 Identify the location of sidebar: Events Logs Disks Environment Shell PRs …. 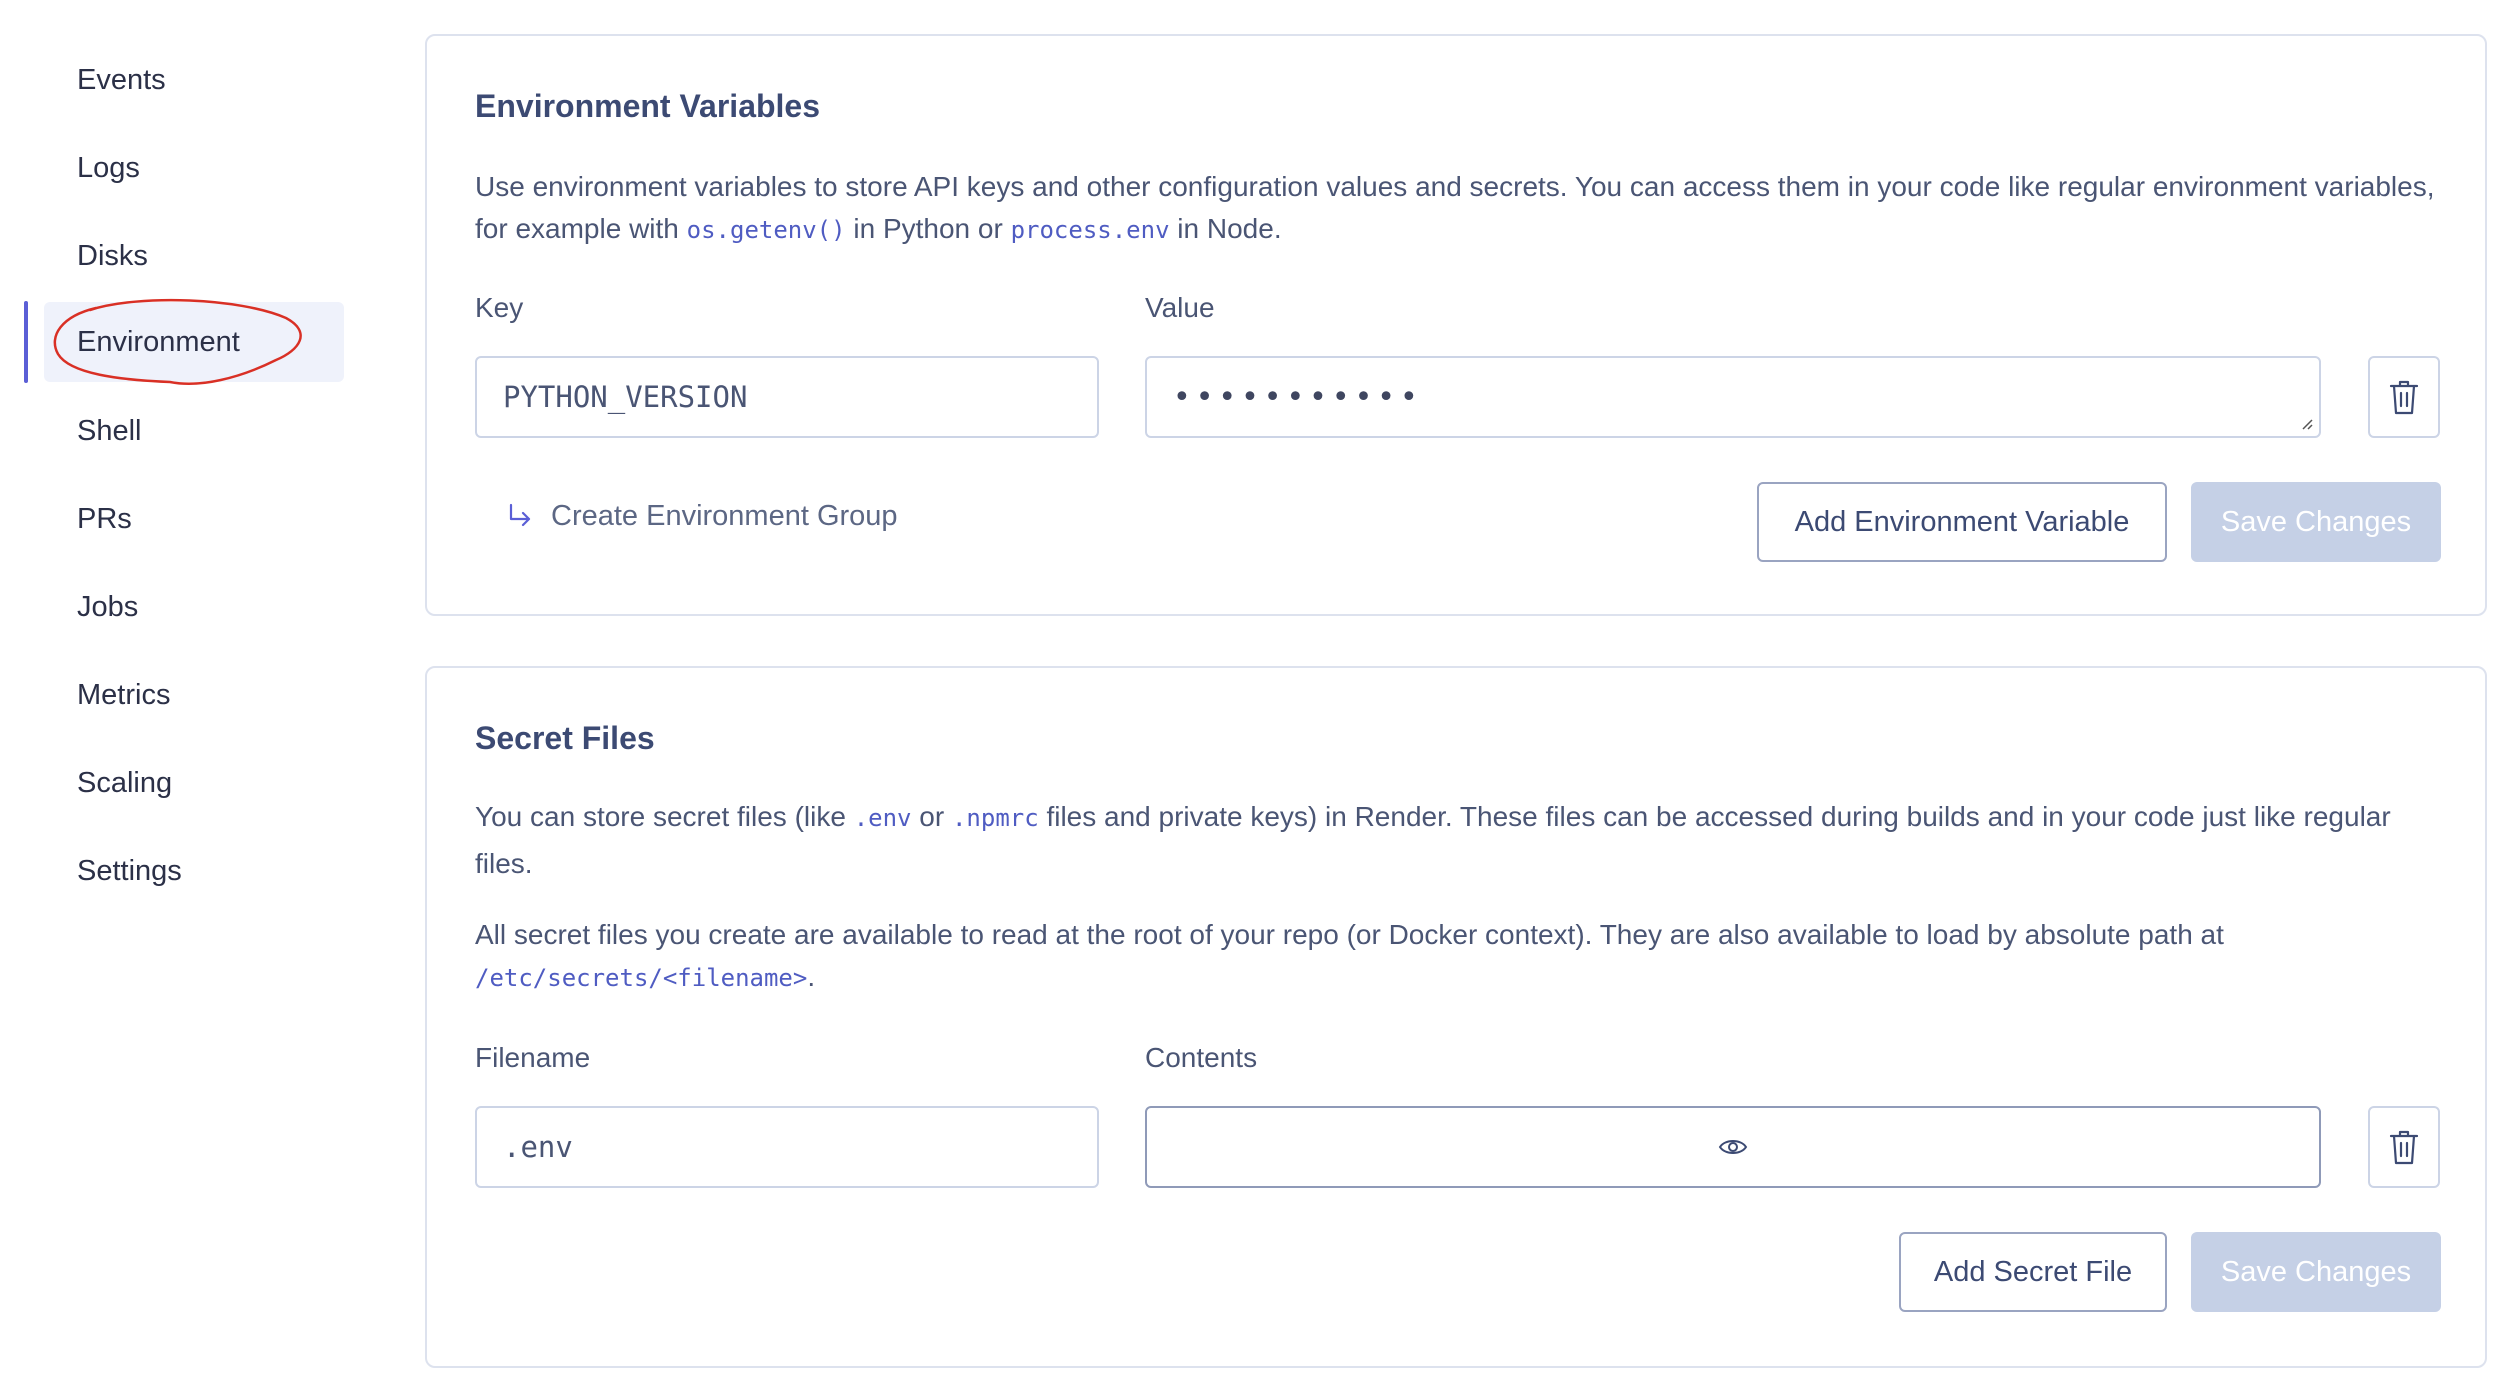
(180, 697).